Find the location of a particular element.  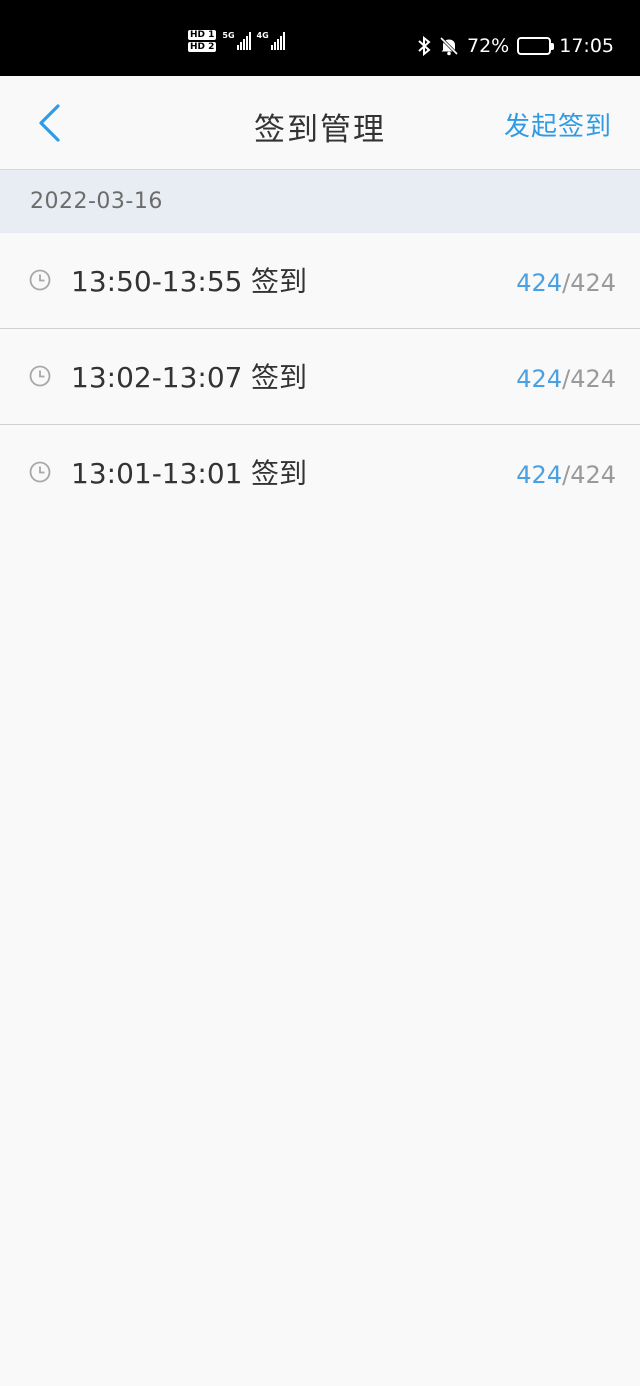

battery-icon is located at coordinates (536, 46).